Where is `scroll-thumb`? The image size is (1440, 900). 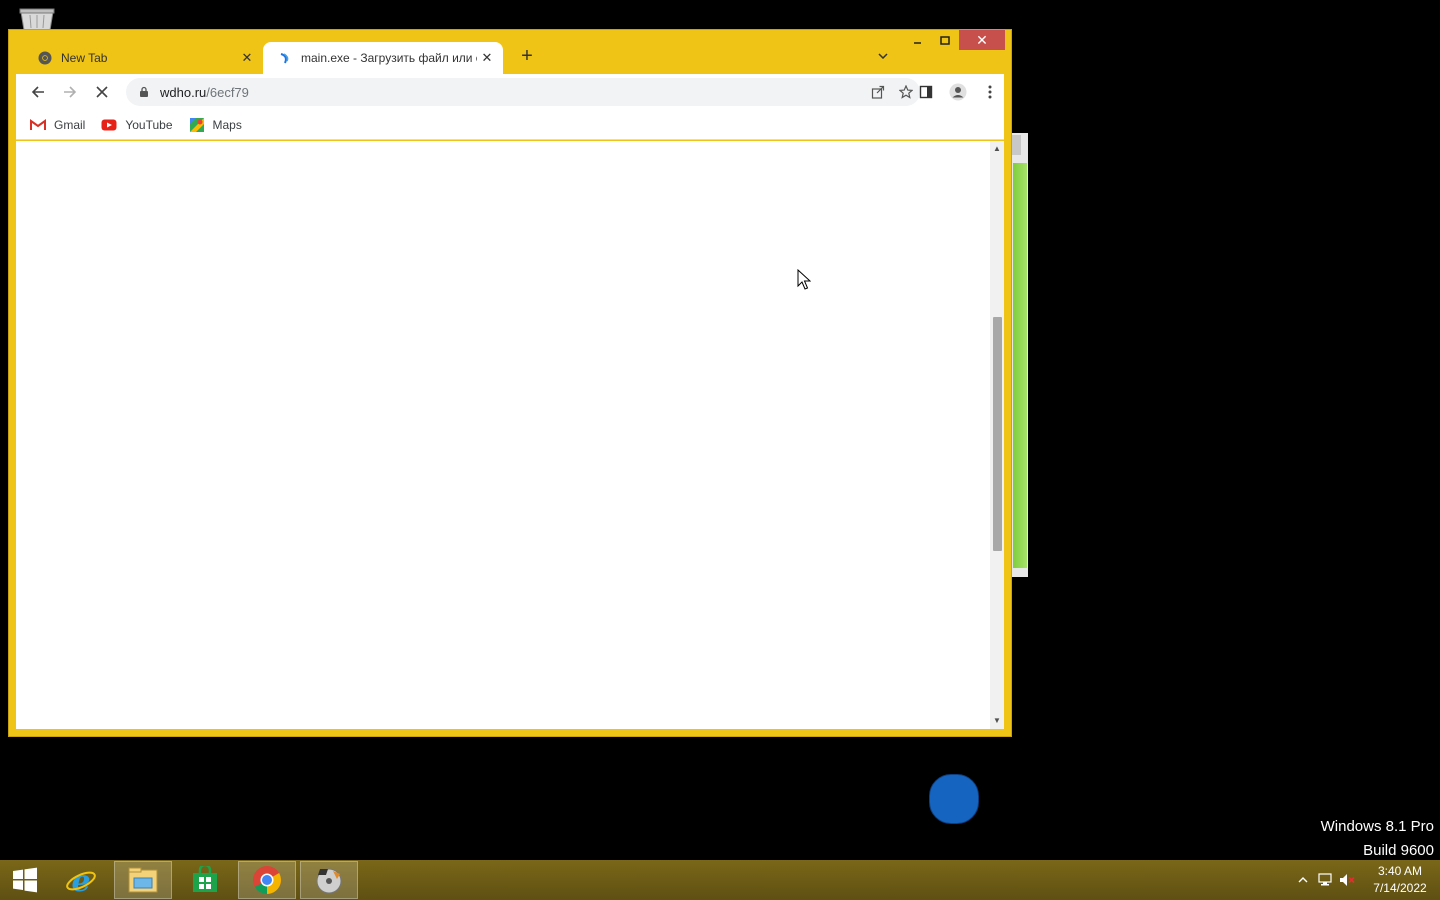 scroll-thumb is located at coordinates (997, 434).